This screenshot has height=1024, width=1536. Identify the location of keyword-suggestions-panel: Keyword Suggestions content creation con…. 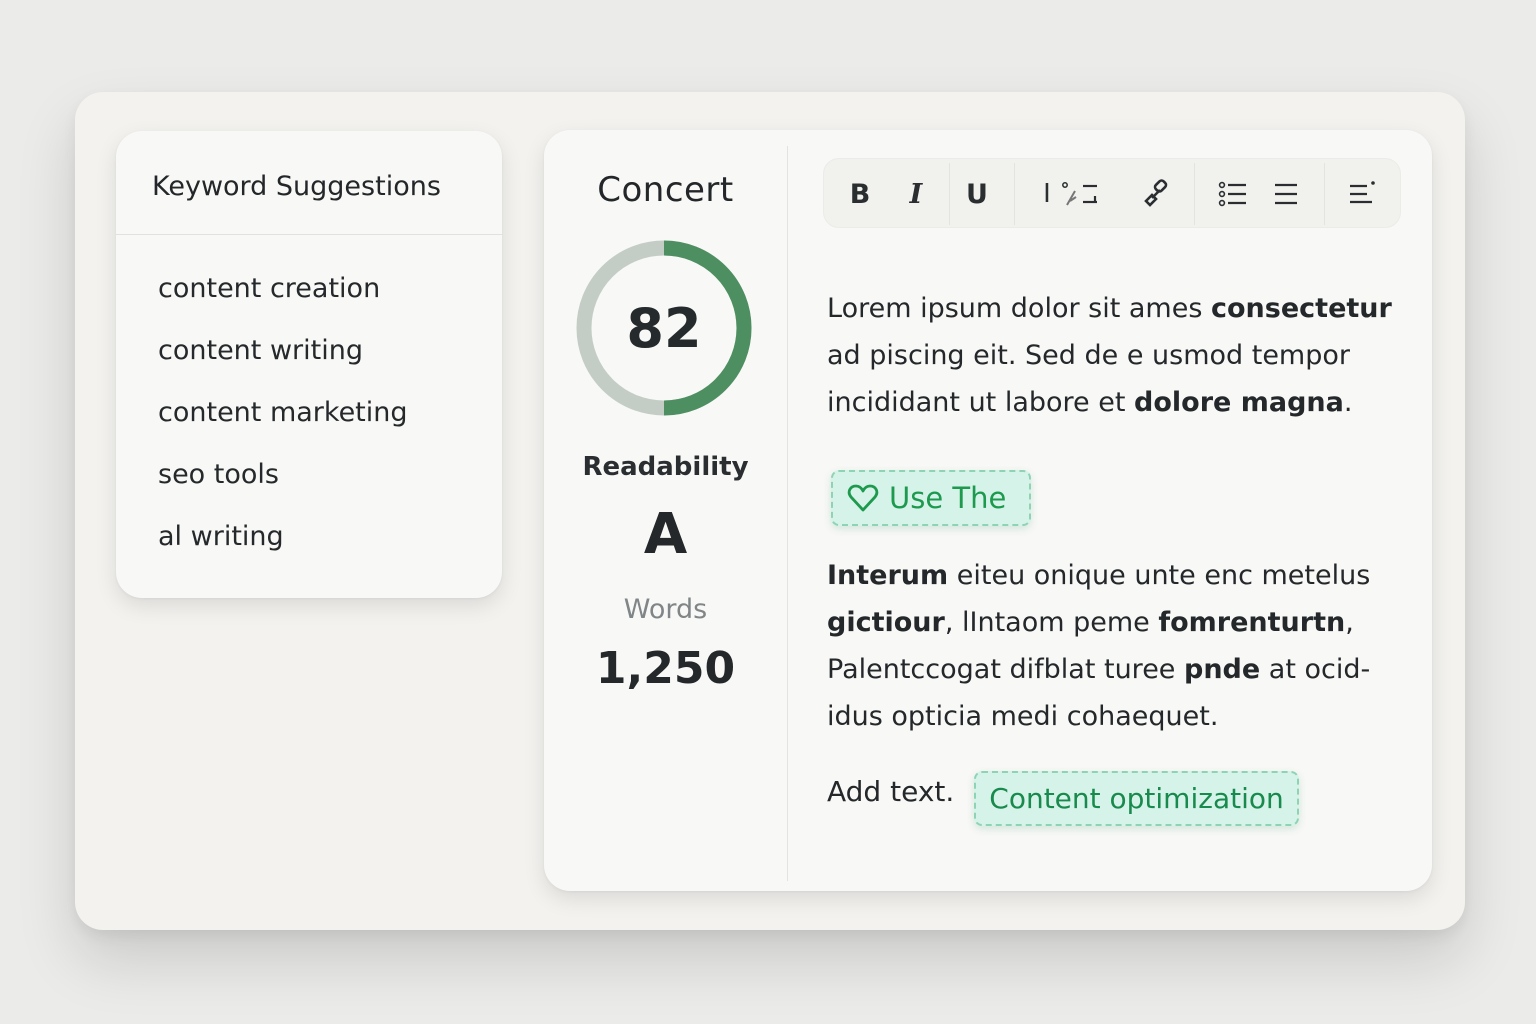
(309, 364).